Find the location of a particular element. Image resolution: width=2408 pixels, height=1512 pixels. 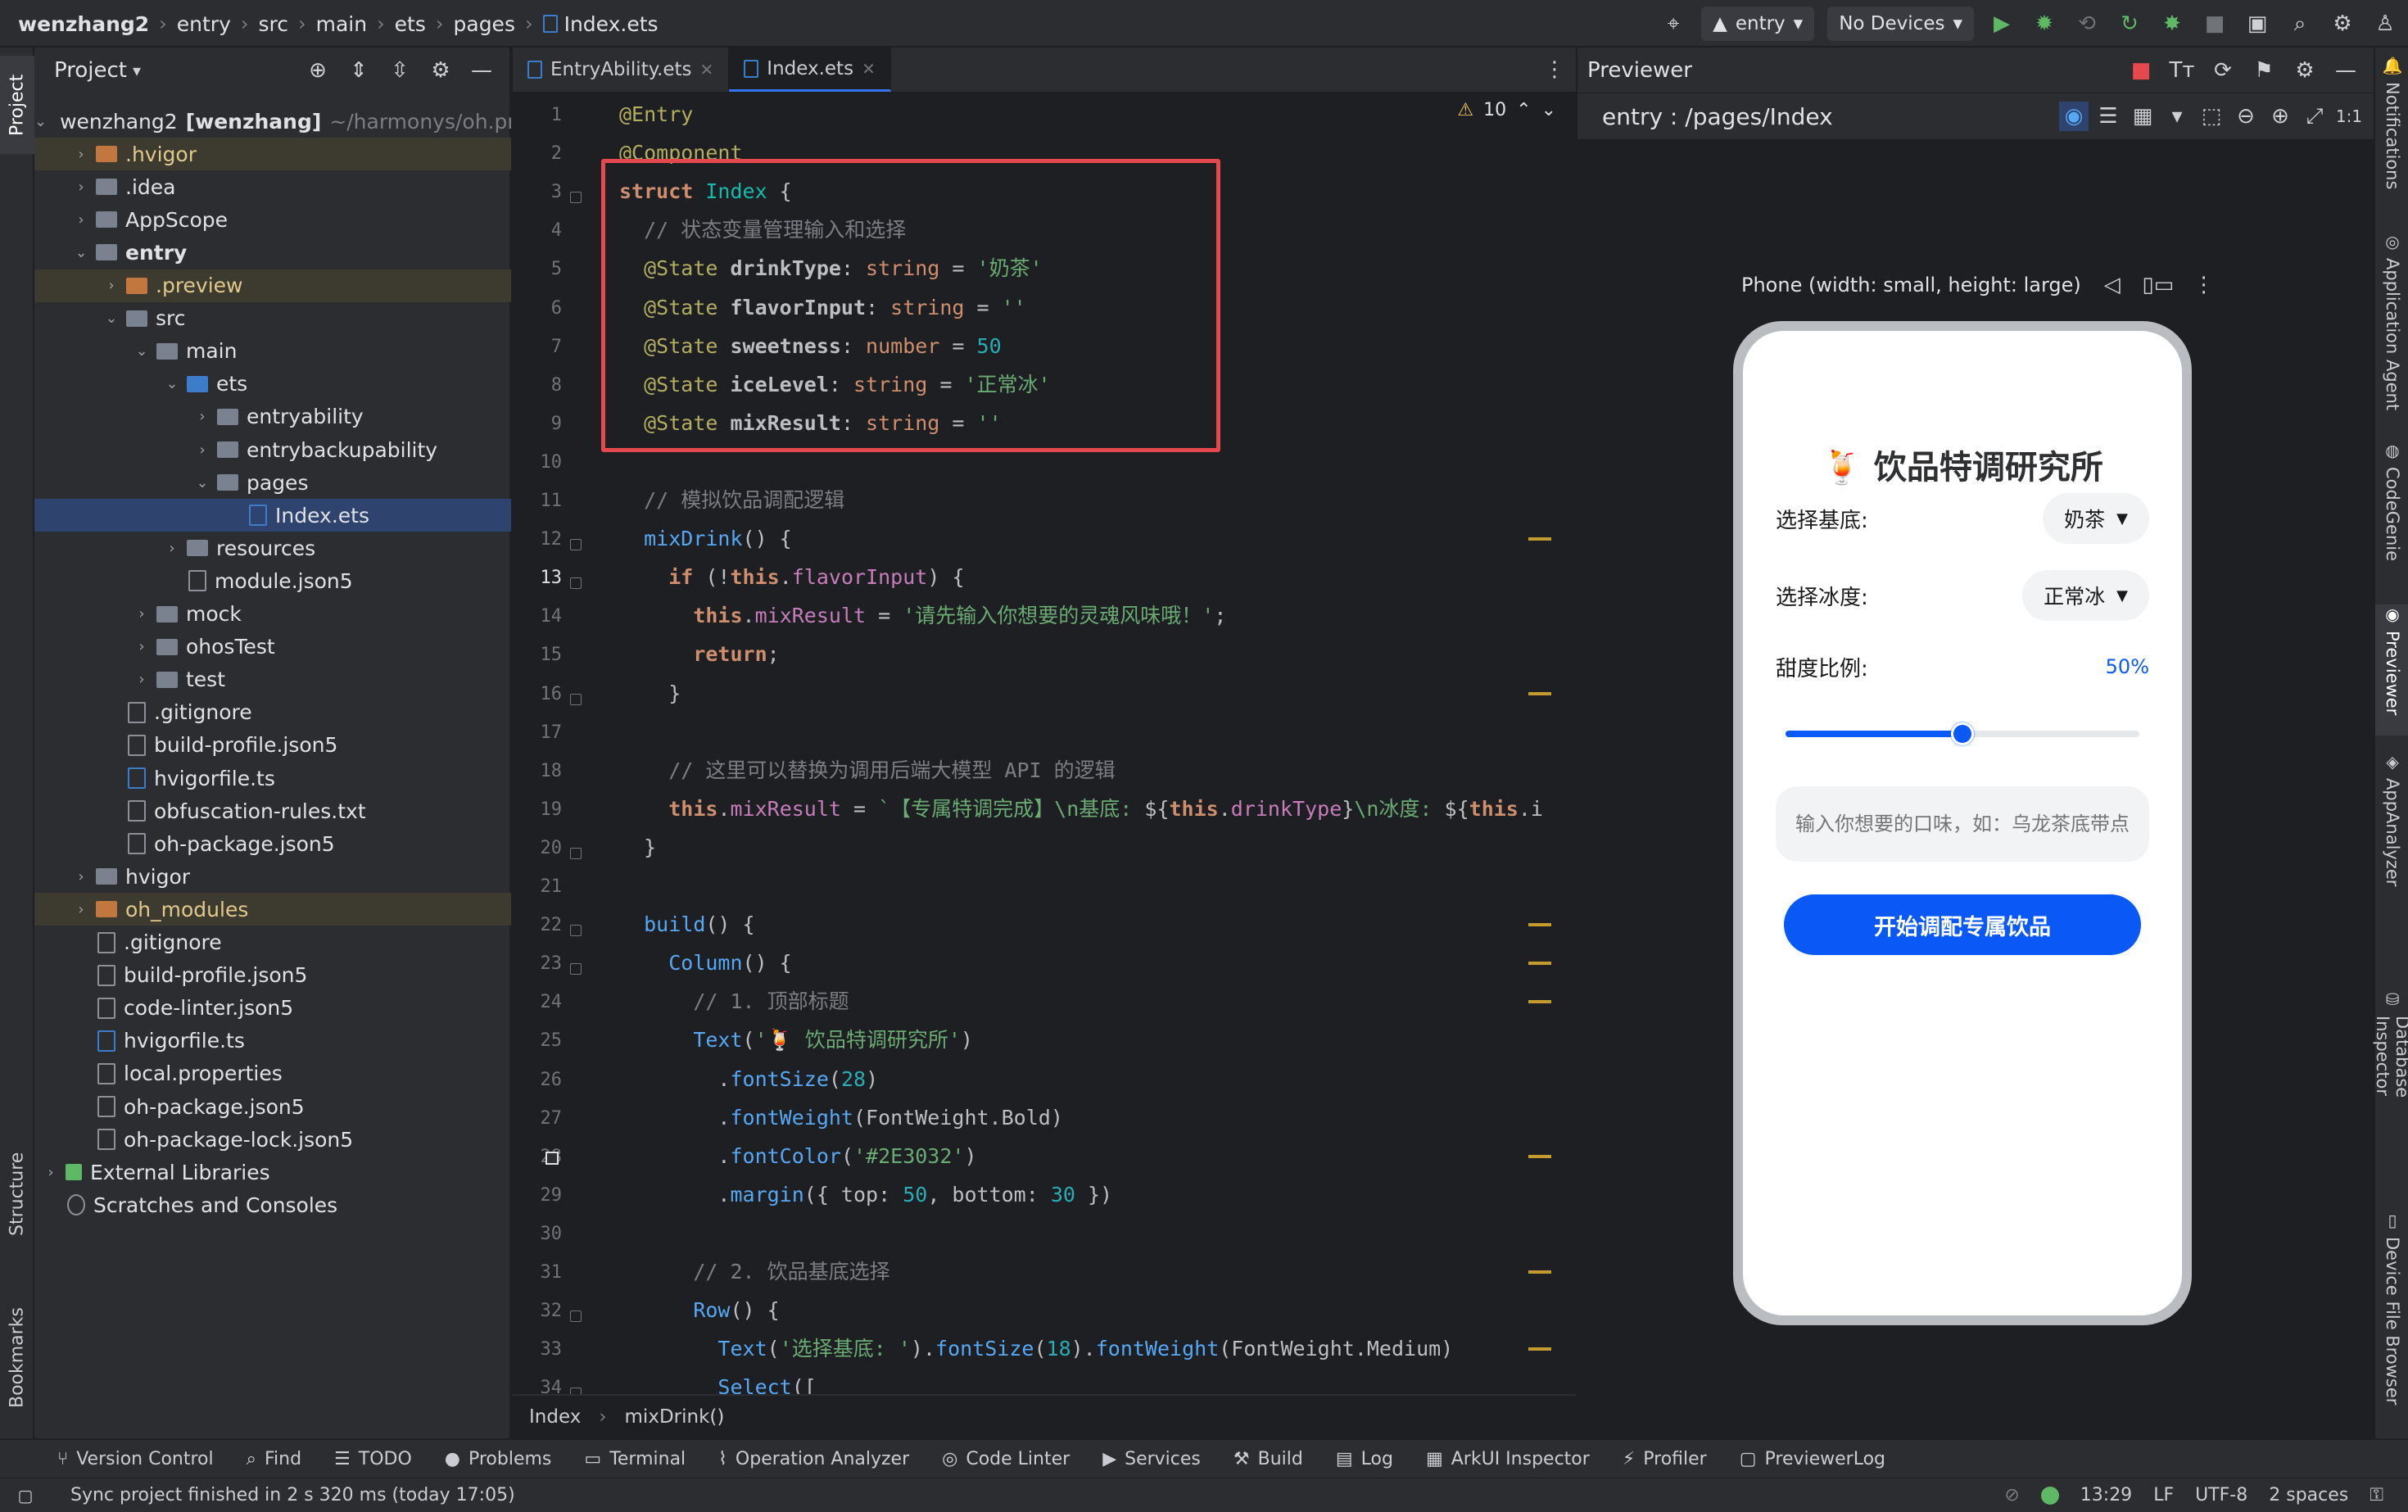

account-icon: ♙ is located at coordinates (2385, 23).